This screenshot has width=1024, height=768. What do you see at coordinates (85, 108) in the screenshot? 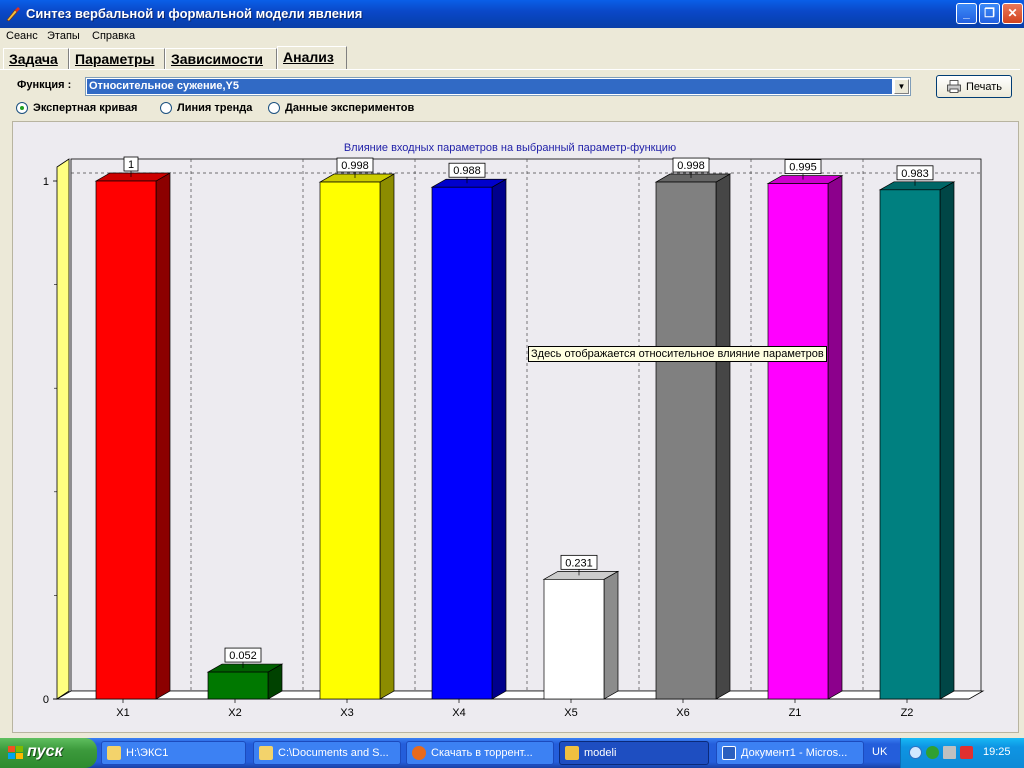
I see `radio-label: Экспертная кривая` at bounding box center [85, 108].